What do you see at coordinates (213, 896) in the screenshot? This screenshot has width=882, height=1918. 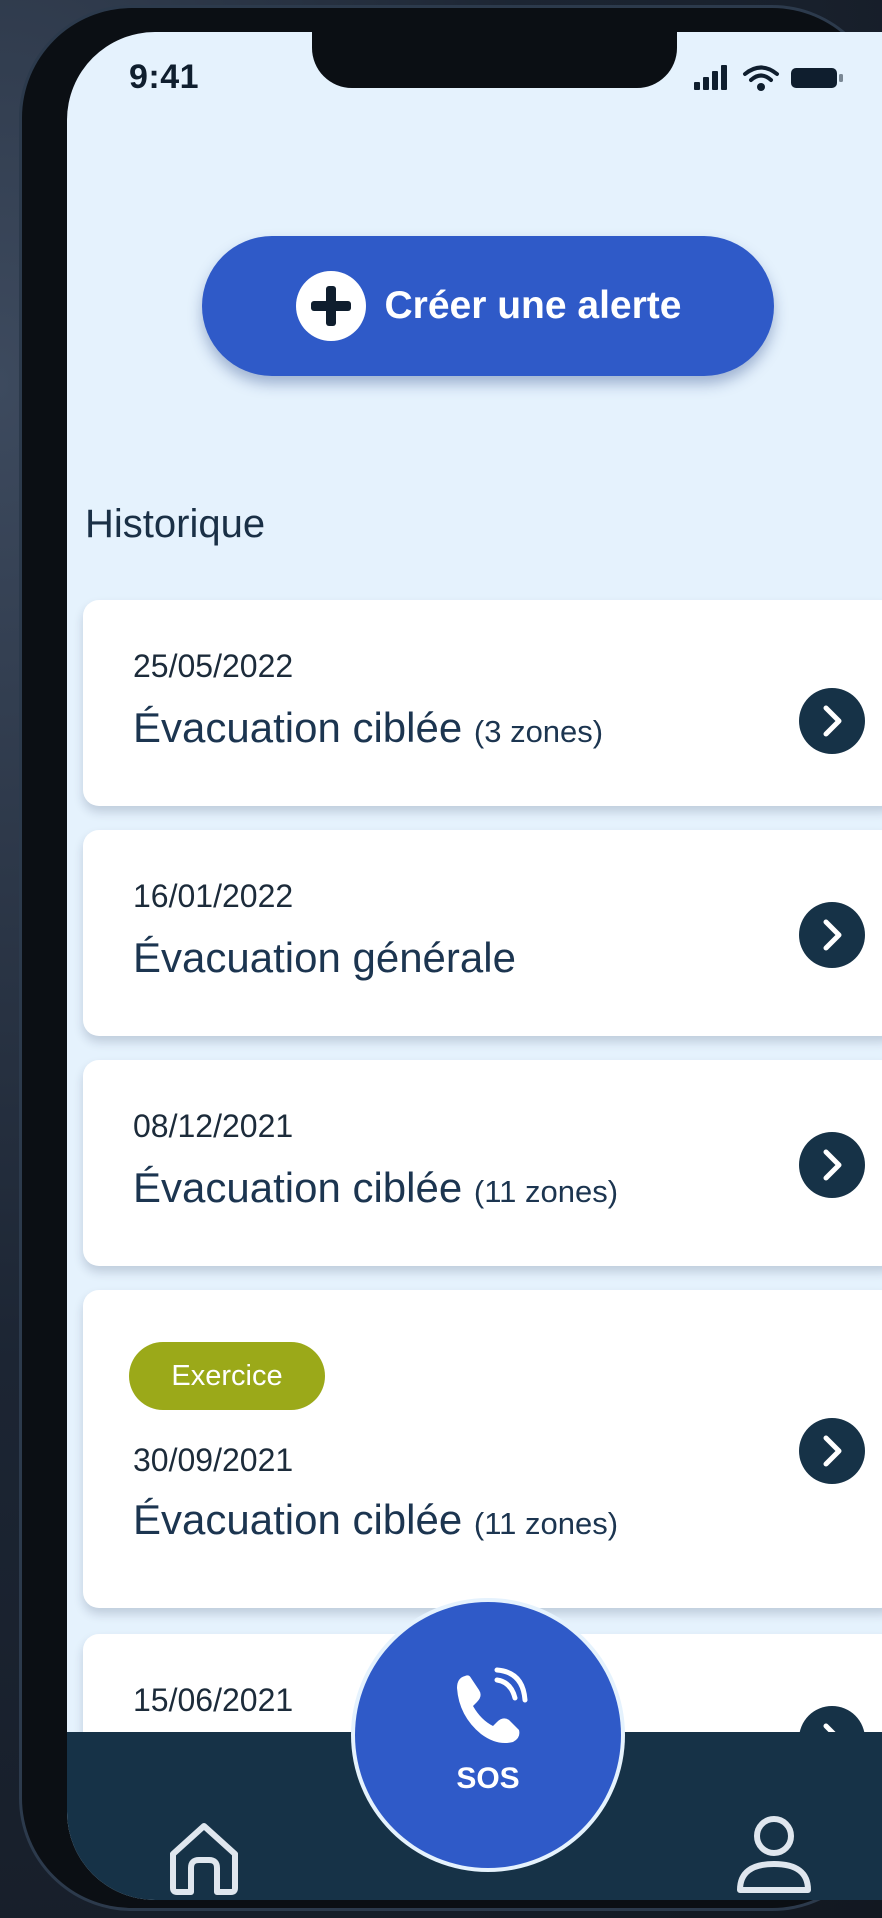 I see `history-date: 16/01/2022` at bounding box center [213, 896].